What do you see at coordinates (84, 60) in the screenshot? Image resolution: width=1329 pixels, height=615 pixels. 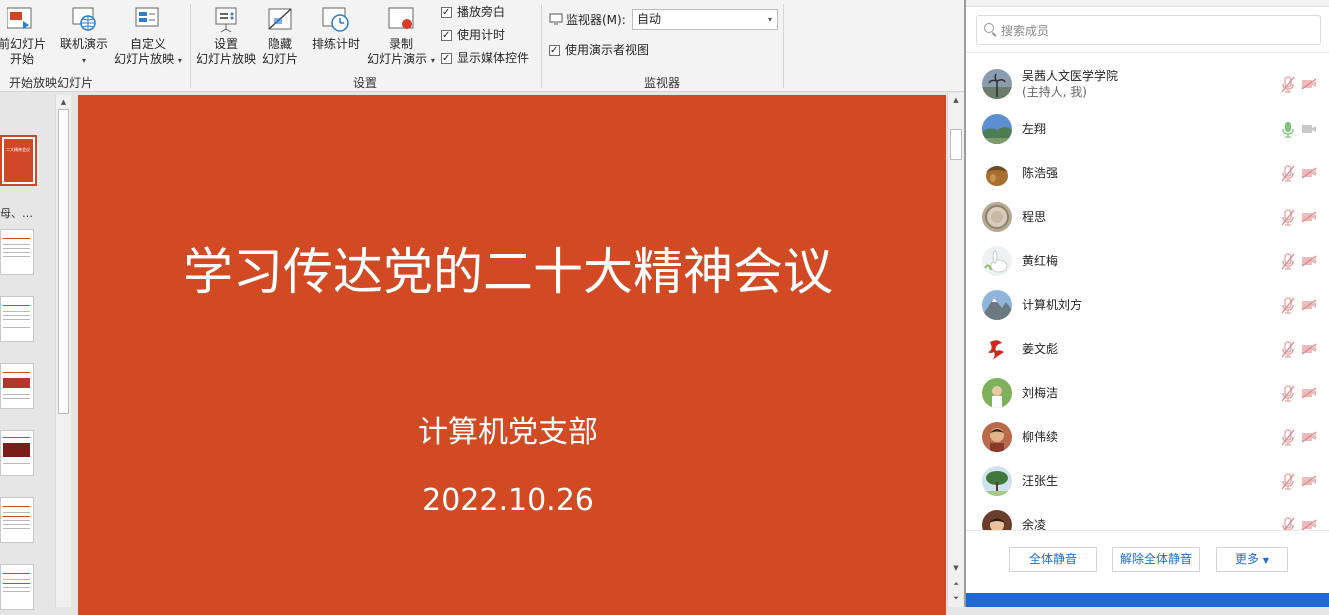 I see `online-dropdown-icon: ▾` at bounding box center [84, 60].